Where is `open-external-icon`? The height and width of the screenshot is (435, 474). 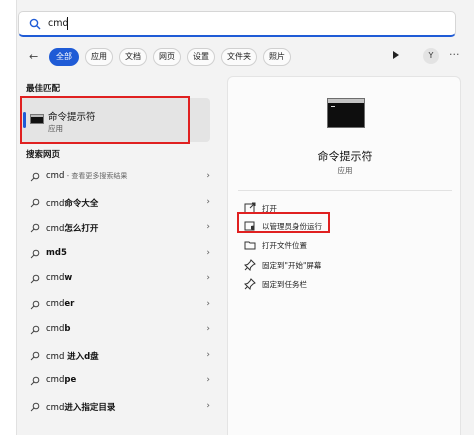
open-external-icon is located at coordinates (250, 208).